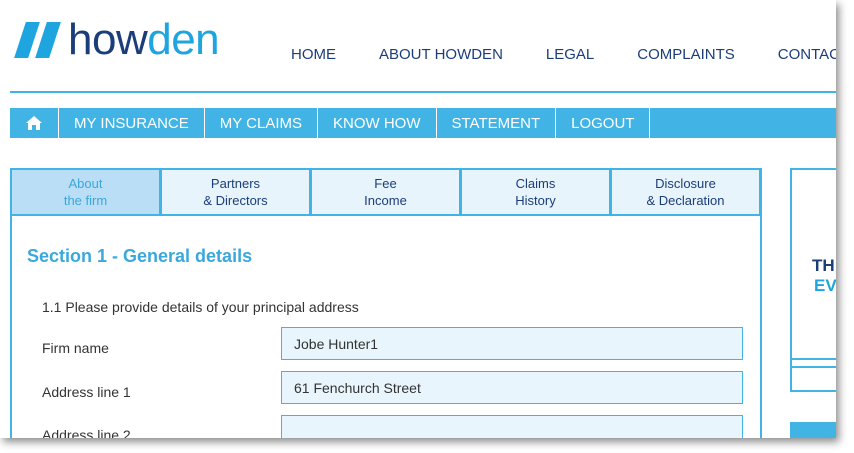 The height and width of the screenshot is (453, 854). I want to click on nav-home: HOME, so click(313, 54).